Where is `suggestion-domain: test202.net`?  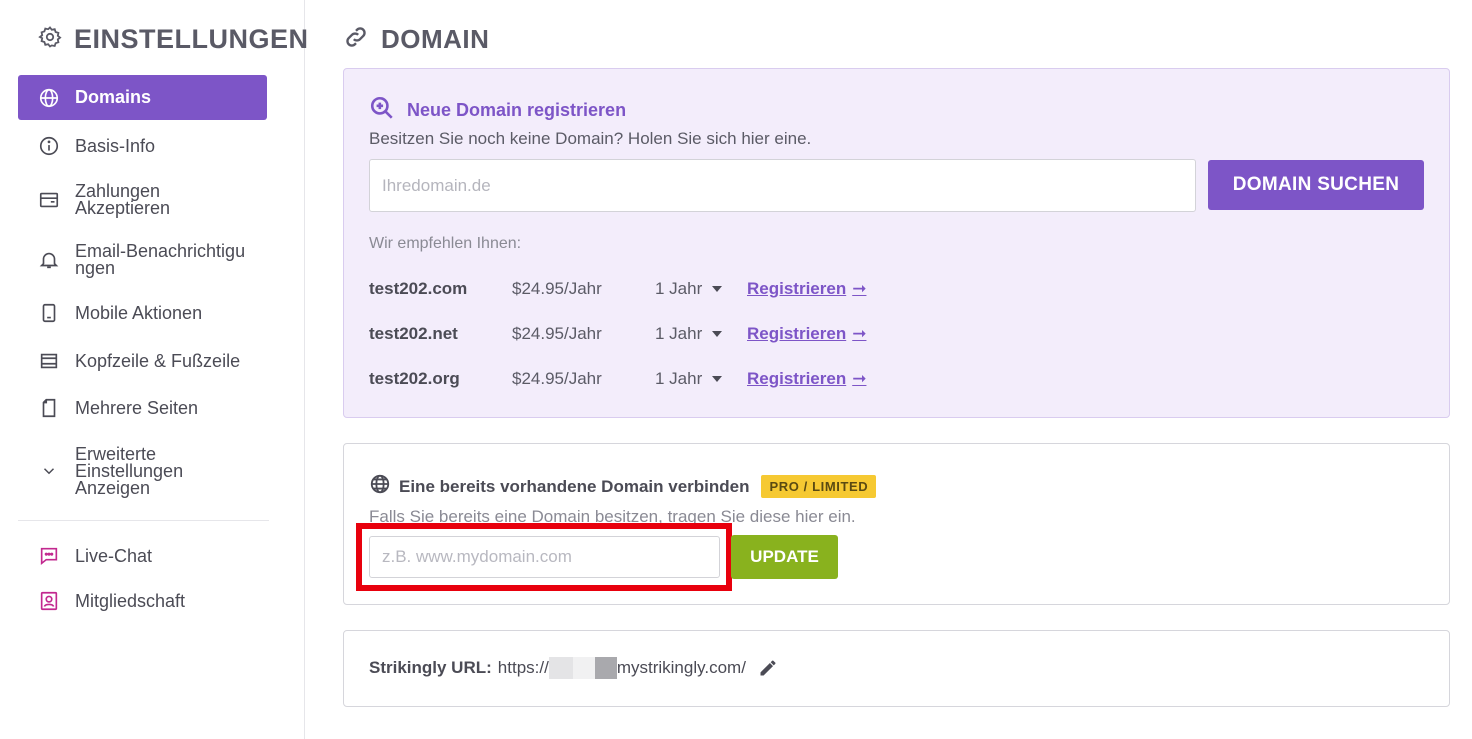
suggestion-domain: test202.net is located at coordinates (413, 333).